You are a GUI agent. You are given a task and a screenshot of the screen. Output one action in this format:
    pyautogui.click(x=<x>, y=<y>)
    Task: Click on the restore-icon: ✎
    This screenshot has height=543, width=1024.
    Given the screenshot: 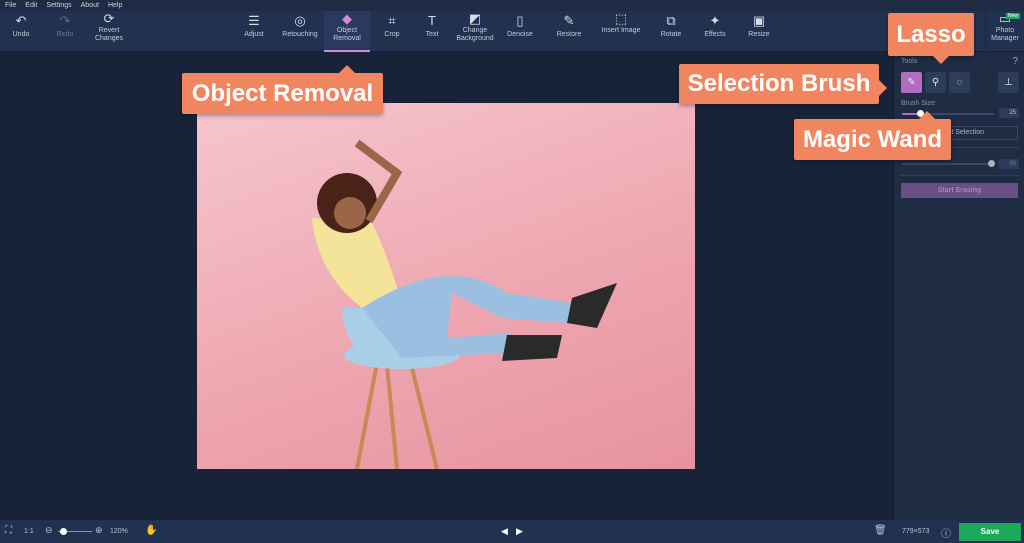 What is the action you would take?
    pyautogui.click(x=569, y=20)
    